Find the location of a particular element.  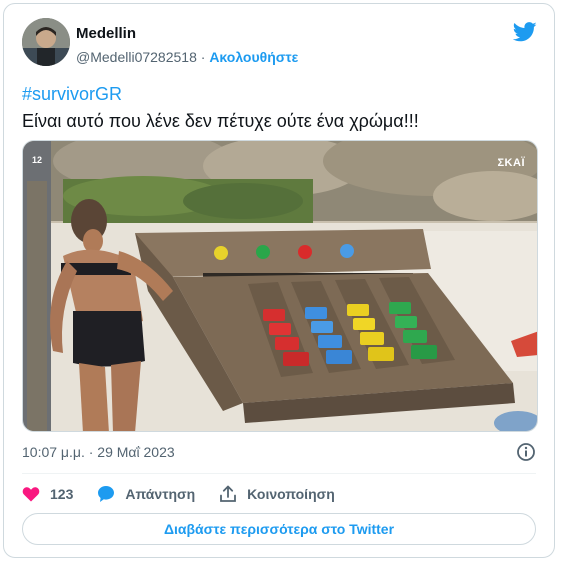

reply-label: Απάντηση is located at coordinates (160, 494).